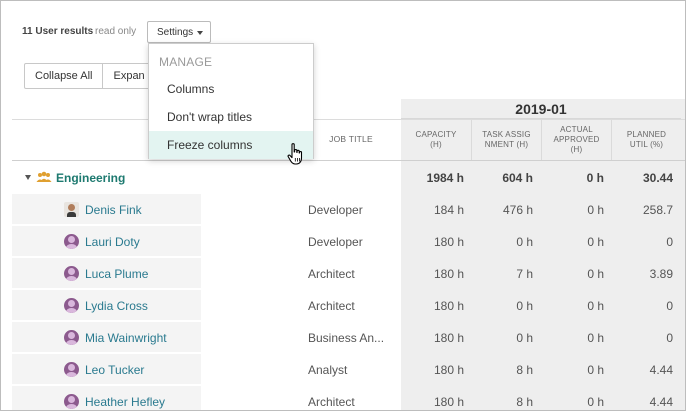 The height and width of the screenshot is (411, 686). Describe the element at coordinates (231, 117) in the screenshot. I see `menu-item-dont-wrap-titles: Don't wrap titles` at that location.